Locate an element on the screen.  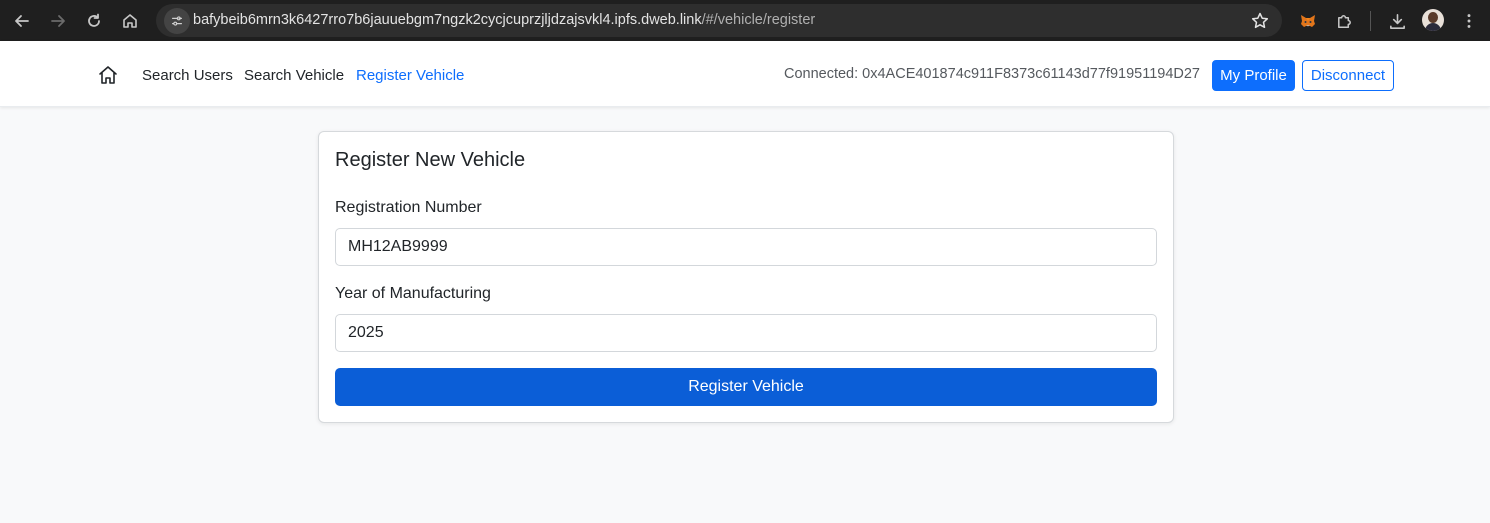
extensions-puzzle-icon is located at coordinates (1344, 21).